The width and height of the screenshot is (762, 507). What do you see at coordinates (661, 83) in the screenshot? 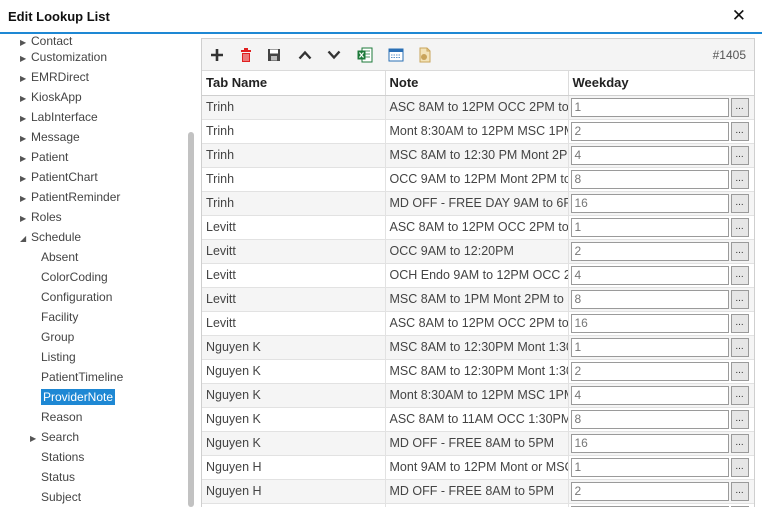
I see `column-header-weekday: Weekday` at bounding box center [661, 83].